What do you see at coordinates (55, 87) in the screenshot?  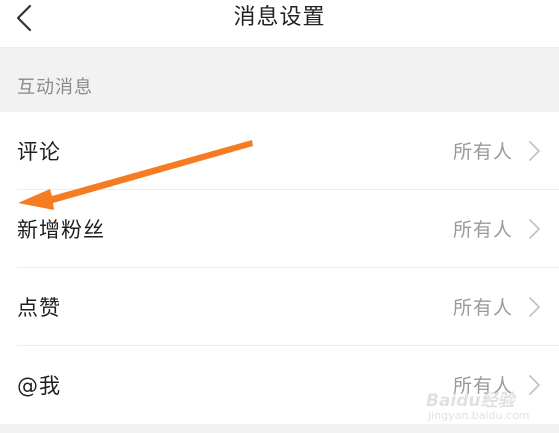 I see `section-title: 互动消息` at bounding box center [55, 87].